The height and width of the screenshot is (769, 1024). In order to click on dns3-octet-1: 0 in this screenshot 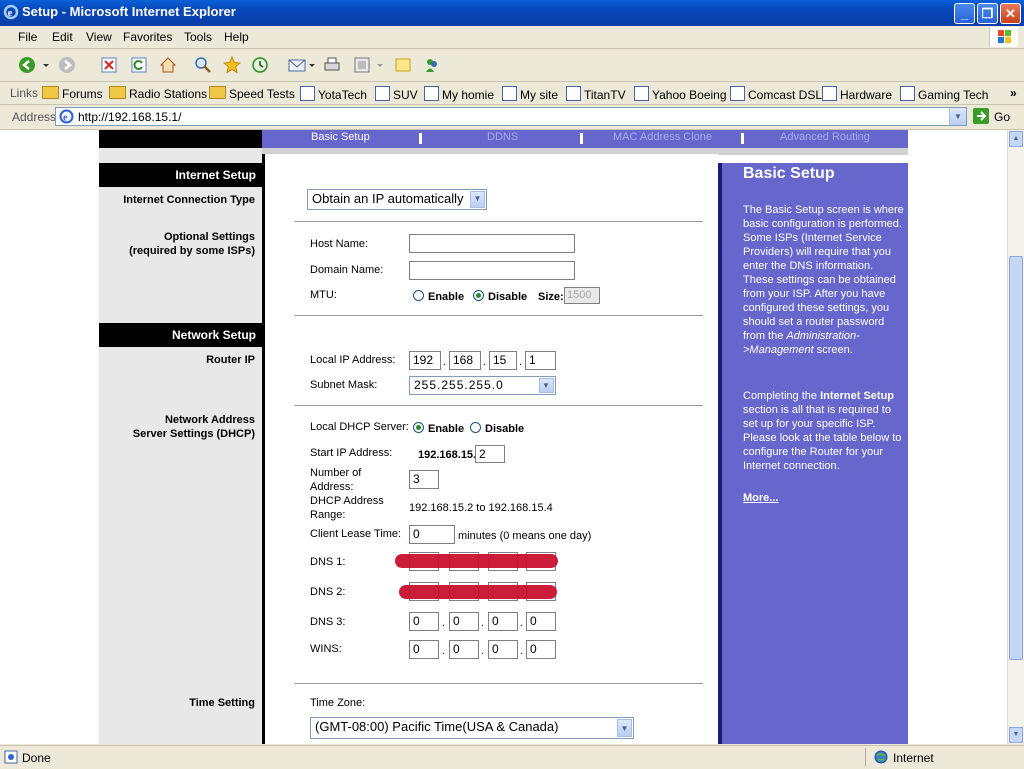, I will do `click(424, 621)`.